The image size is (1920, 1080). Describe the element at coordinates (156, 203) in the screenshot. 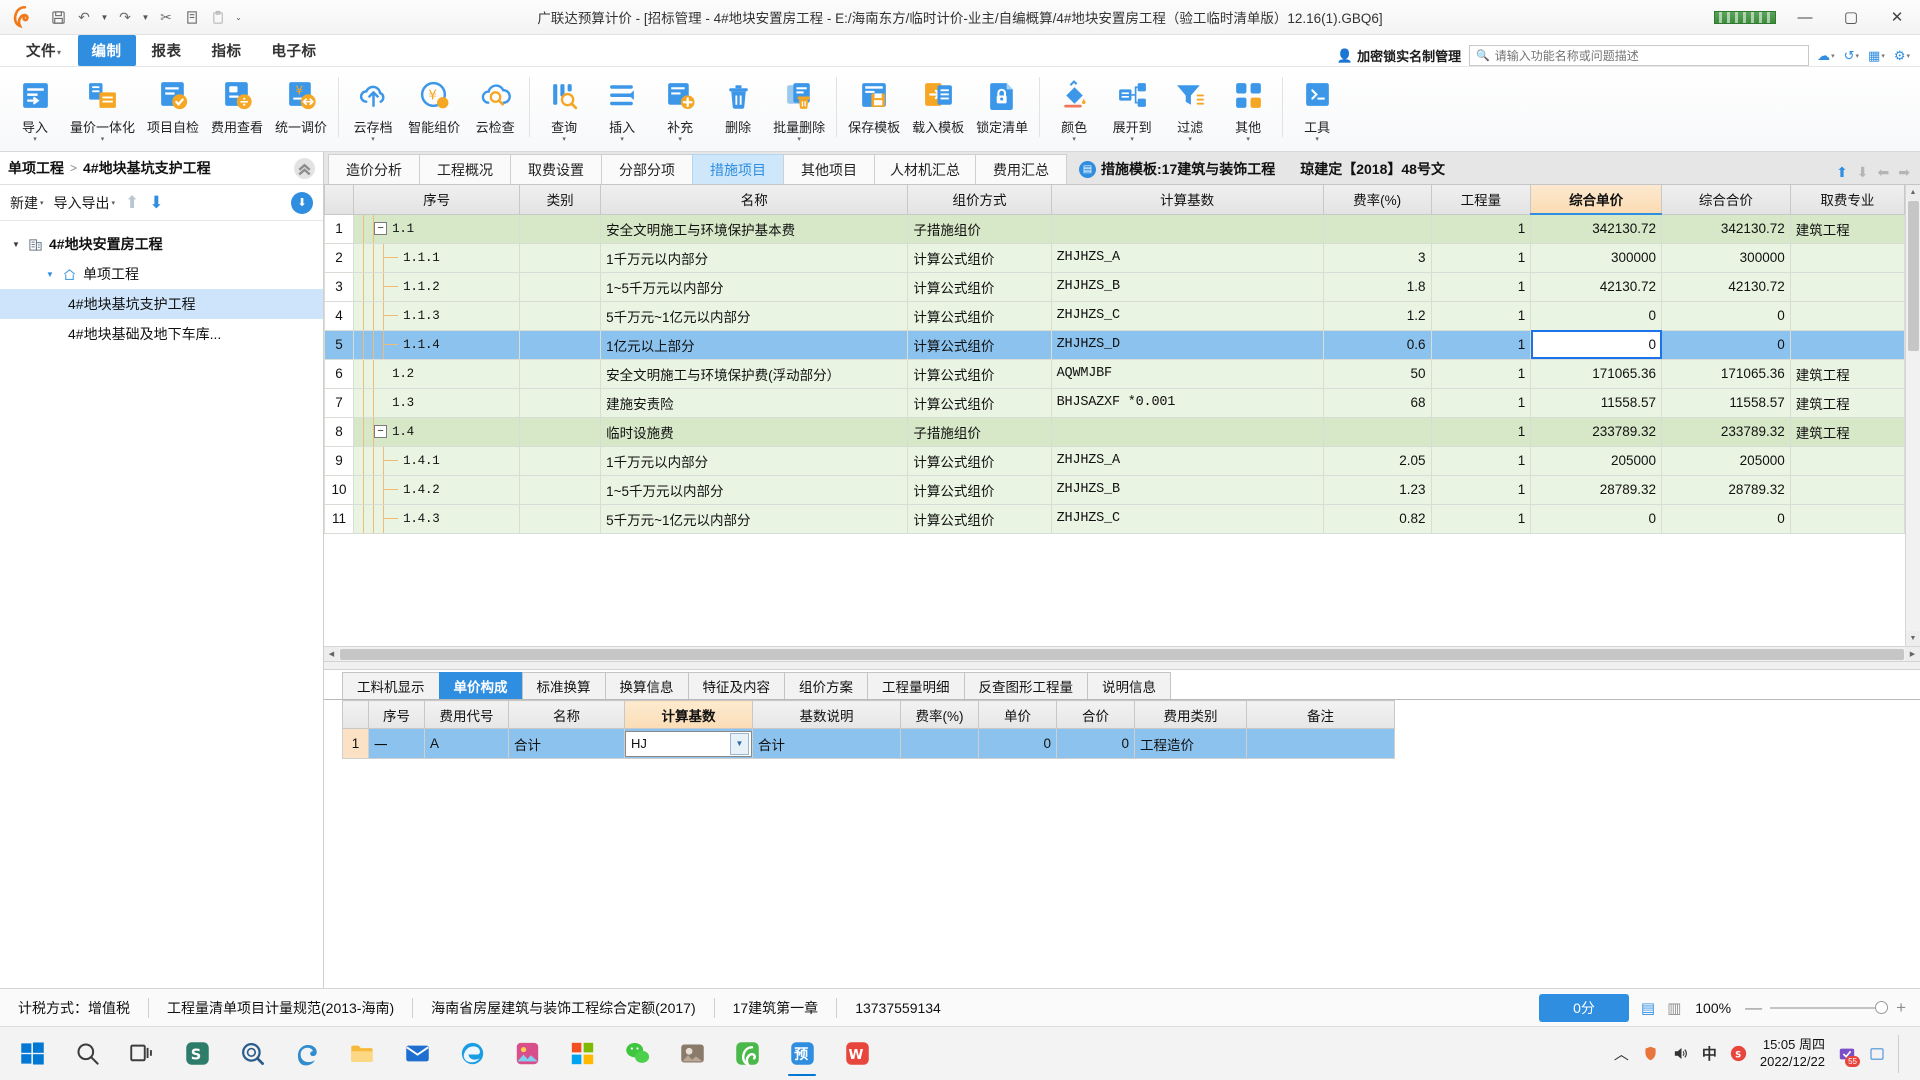

I see `move-down-icon: ⬇` at that location.